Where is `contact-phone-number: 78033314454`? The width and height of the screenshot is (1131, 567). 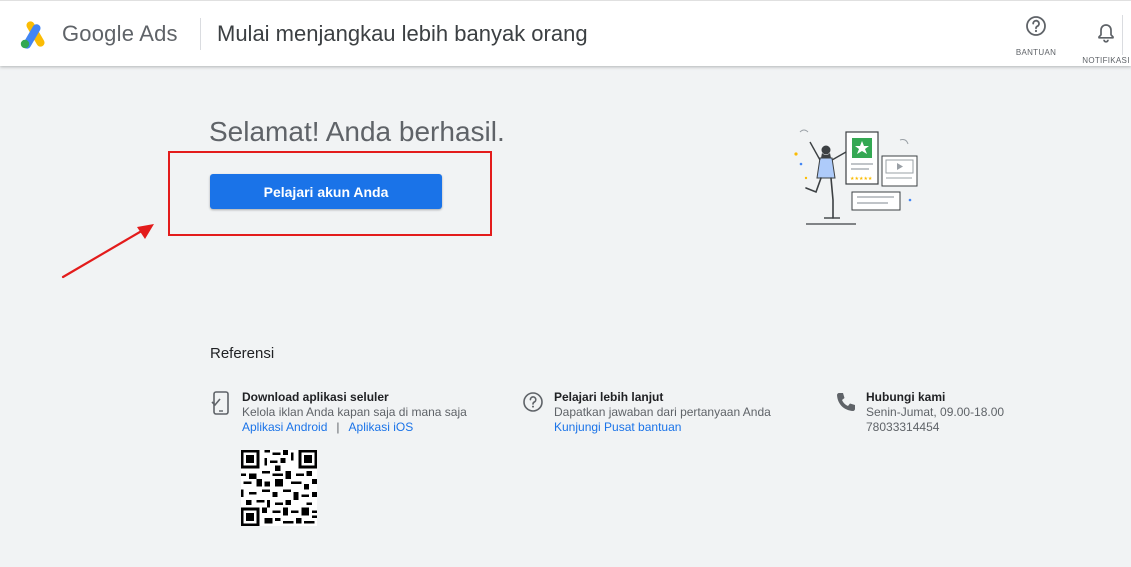 contact-phone-number: 78033314454 is located at coordinates (903, 427).